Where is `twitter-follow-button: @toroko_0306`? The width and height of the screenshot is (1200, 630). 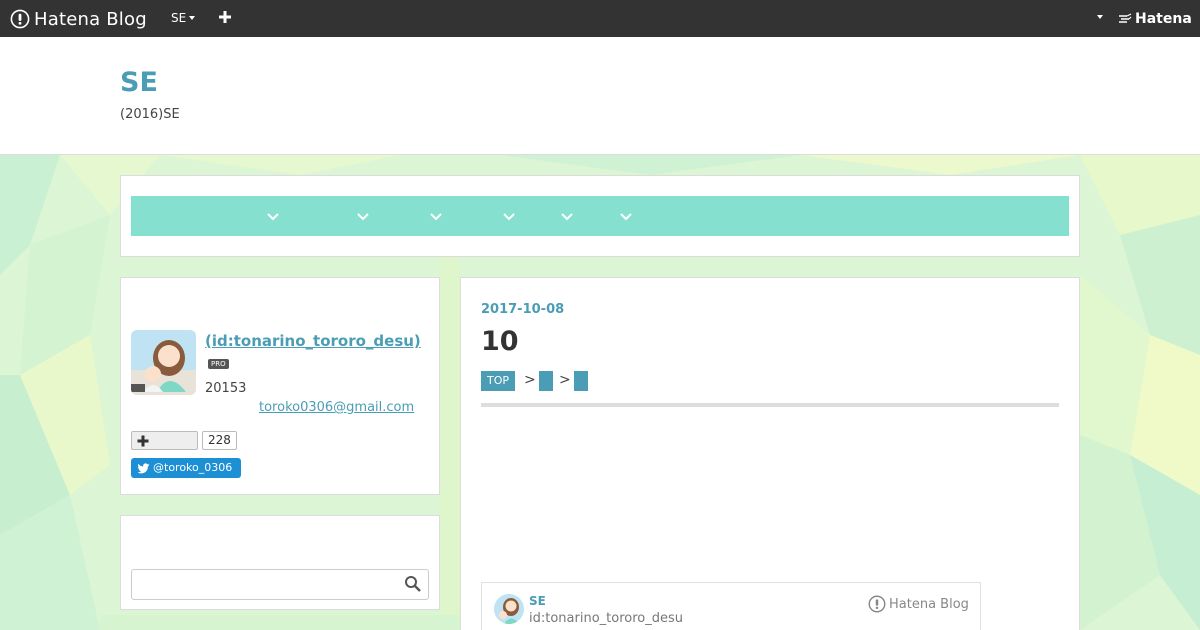 twitter-follow-button: @toroko_0306 is located at coordinates (186, 468).